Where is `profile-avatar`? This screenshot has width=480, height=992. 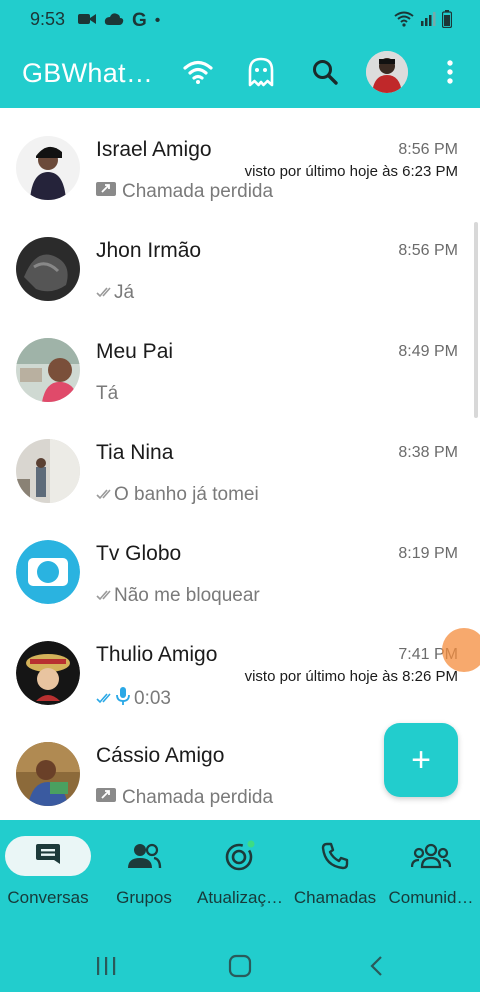
profile-avatar is located at coordinates (387, 72).